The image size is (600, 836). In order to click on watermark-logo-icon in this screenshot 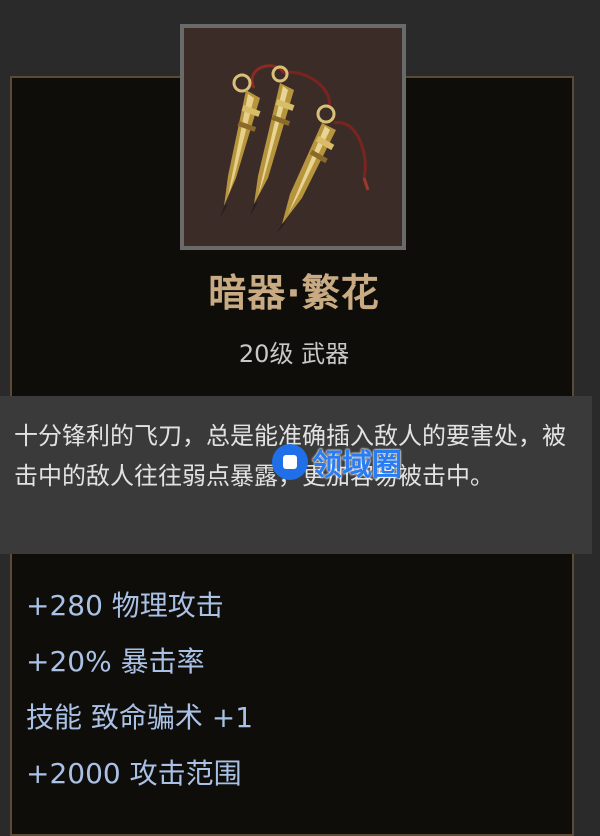, I will do `click(290, 462)`.